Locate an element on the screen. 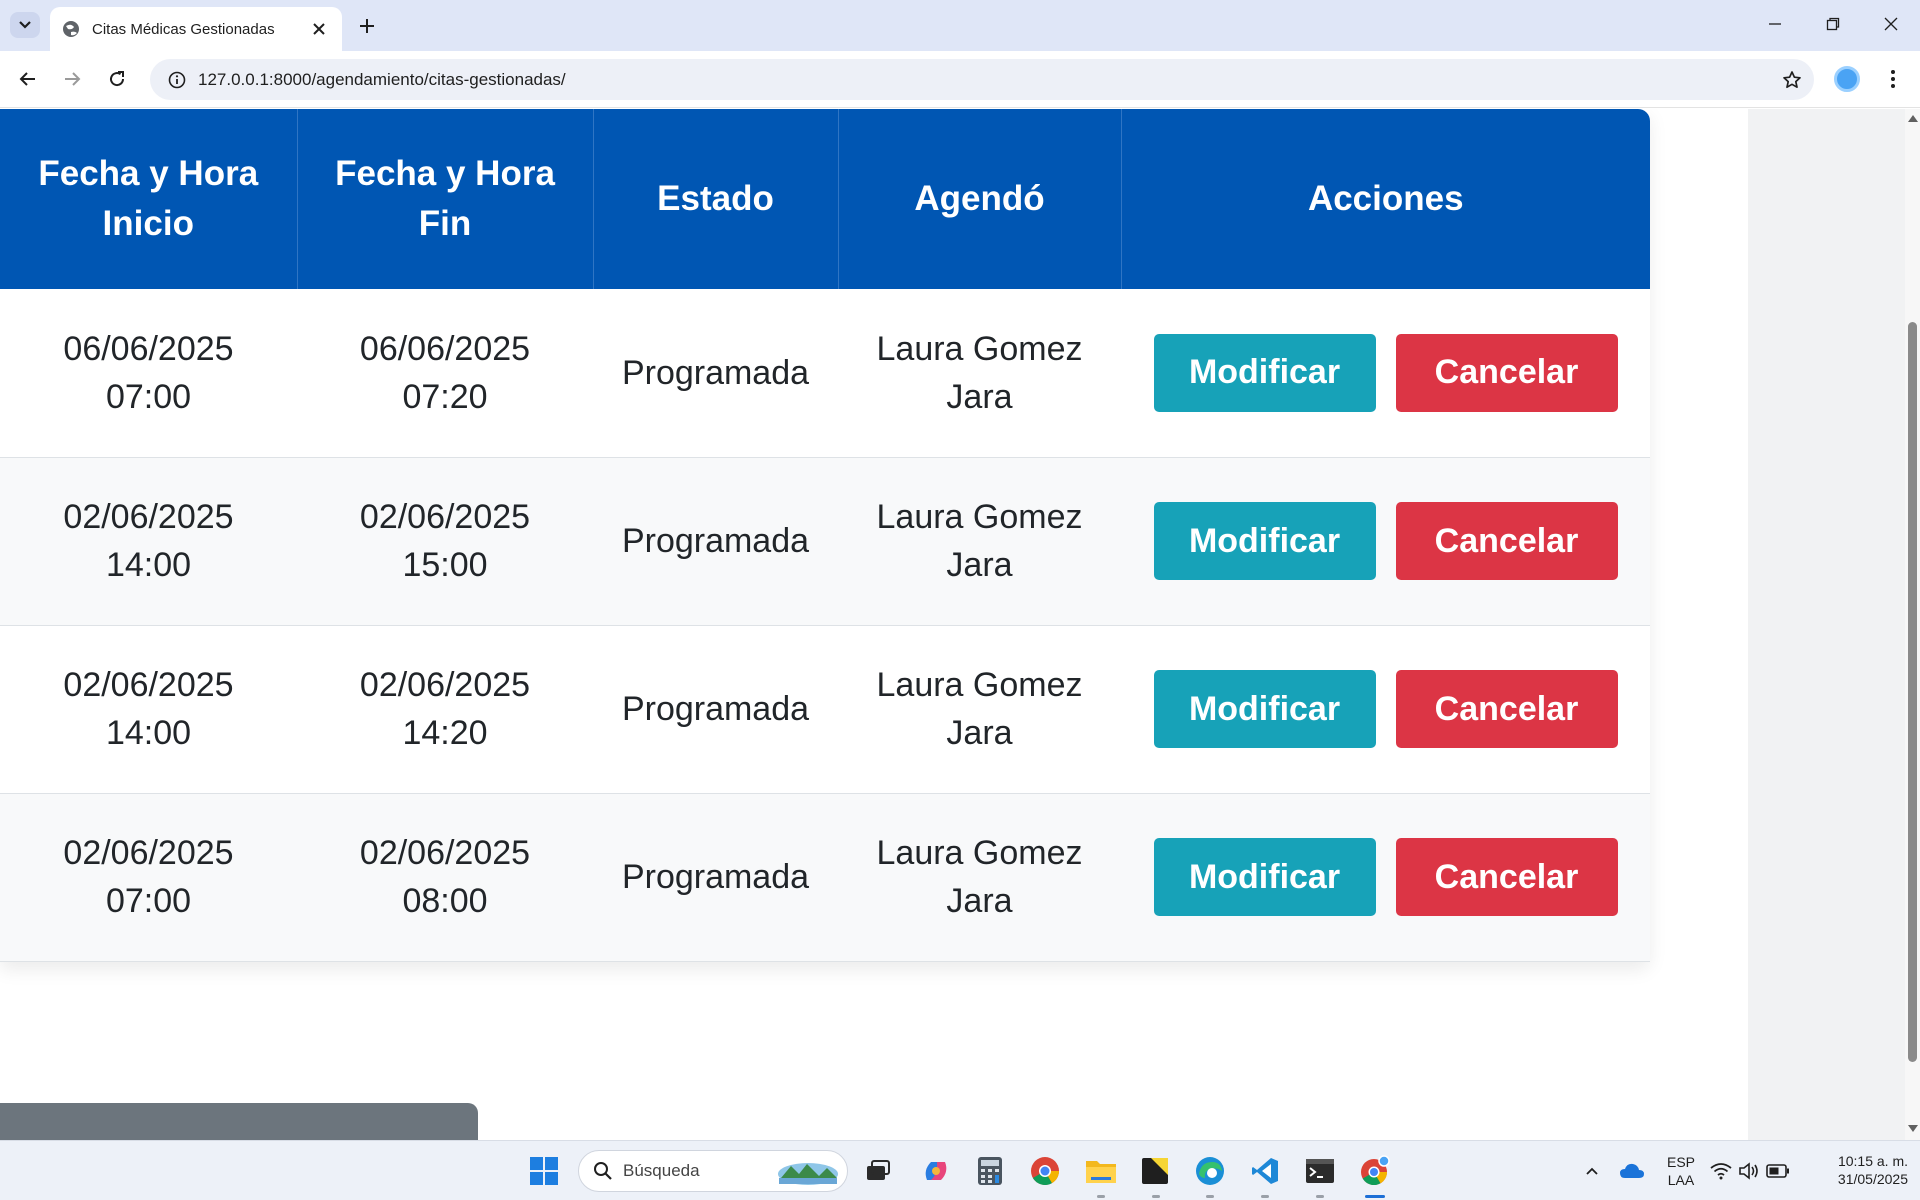 This screenshot has width=1920, height=1200. bookmark-star-icon is located at coordinates (1792, 80).